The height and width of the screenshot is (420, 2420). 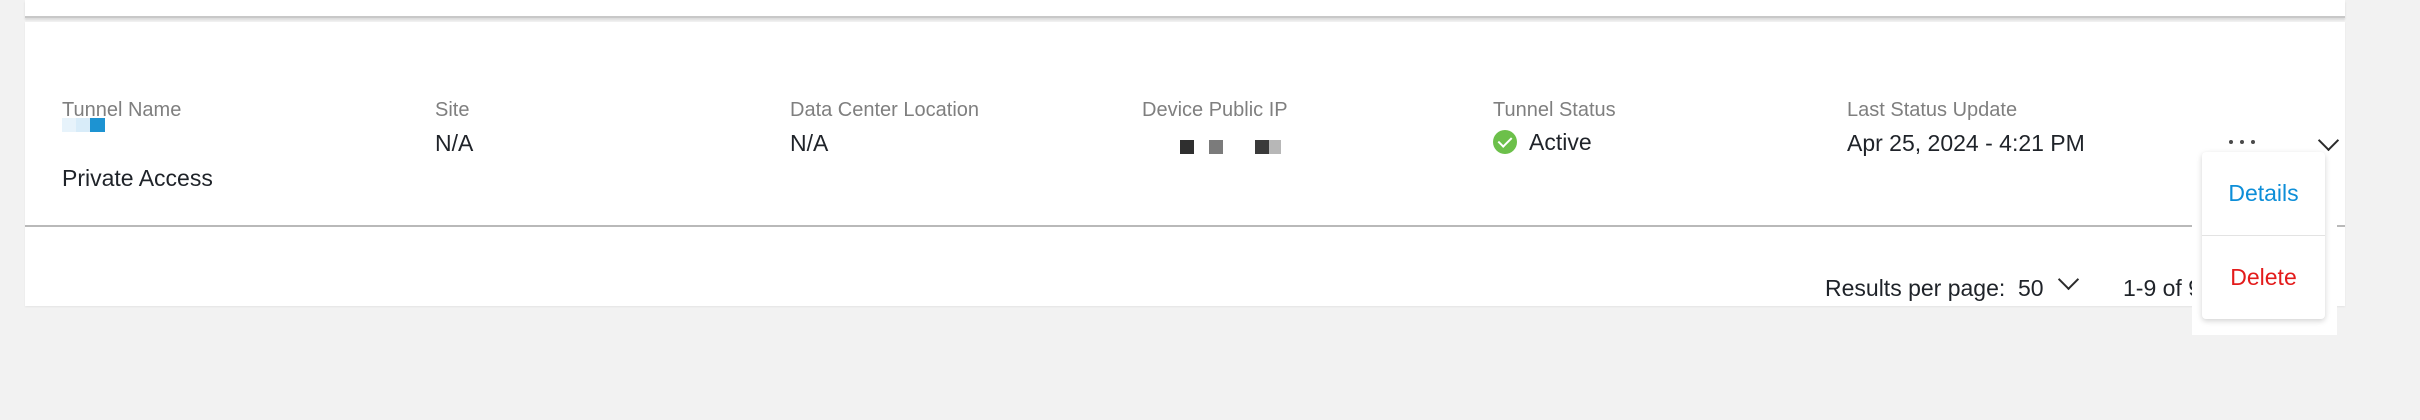 I want to click on tunnel-name-redacted-value, so click(x=83, y=125).